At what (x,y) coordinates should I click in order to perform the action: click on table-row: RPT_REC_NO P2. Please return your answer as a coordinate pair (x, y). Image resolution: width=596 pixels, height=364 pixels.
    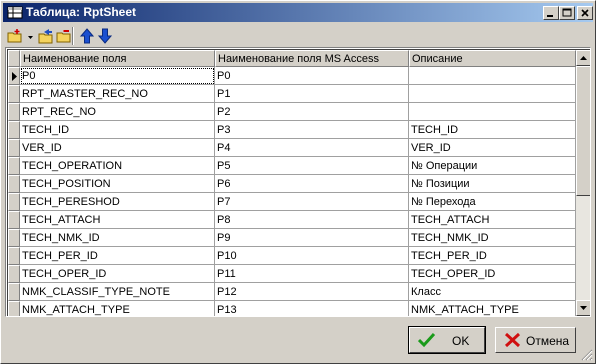
    Looking at the image, I should click on (292, 112).